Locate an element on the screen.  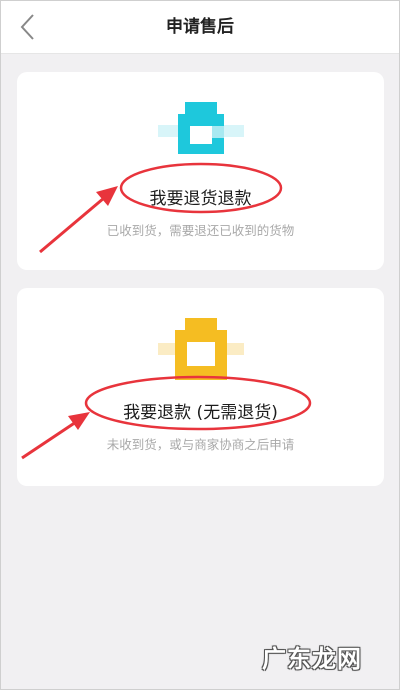
nav-bar: 申请售后 is located at coordinates (200, 27).